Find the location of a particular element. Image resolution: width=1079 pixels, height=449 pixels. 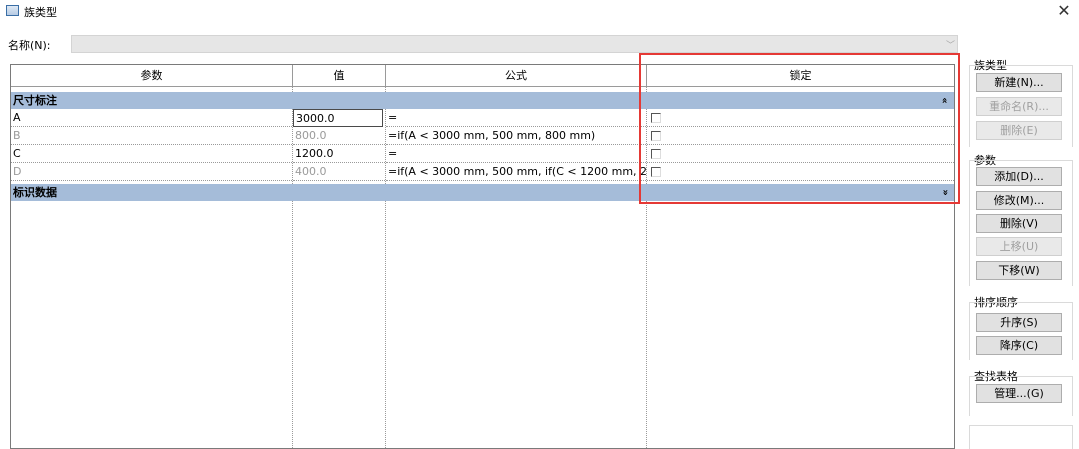

group-title: 尺寸标注 is located at coordinates (35, 100).